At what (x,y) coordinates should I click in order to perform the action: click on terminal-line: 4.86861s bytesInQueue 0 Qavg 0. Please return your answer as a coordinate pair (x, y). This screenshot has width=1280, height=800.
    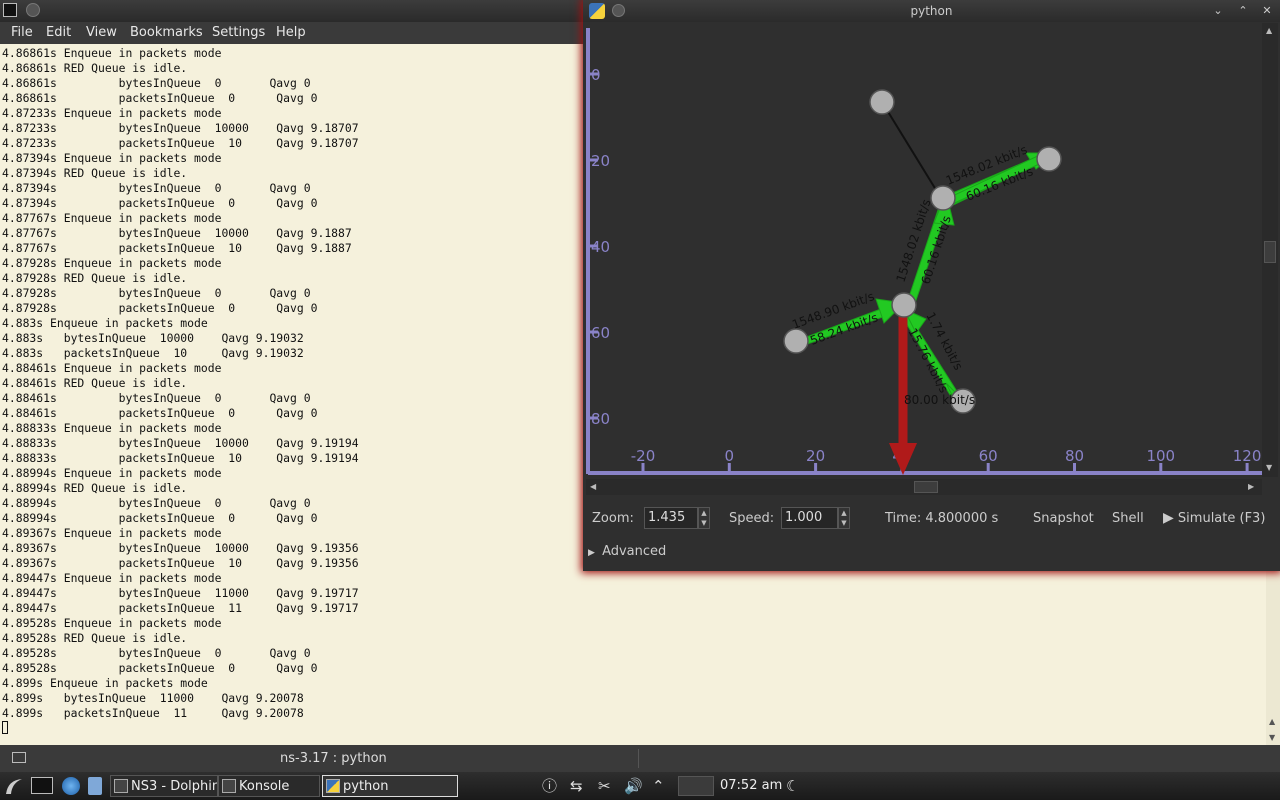
    Looking at the image, I should click on (156, 83).